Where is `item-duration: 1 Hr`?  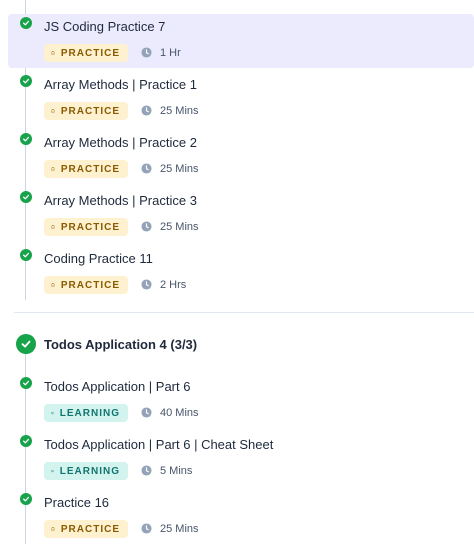
item-duration: 1 Hr is located at coordinates (170, 53).